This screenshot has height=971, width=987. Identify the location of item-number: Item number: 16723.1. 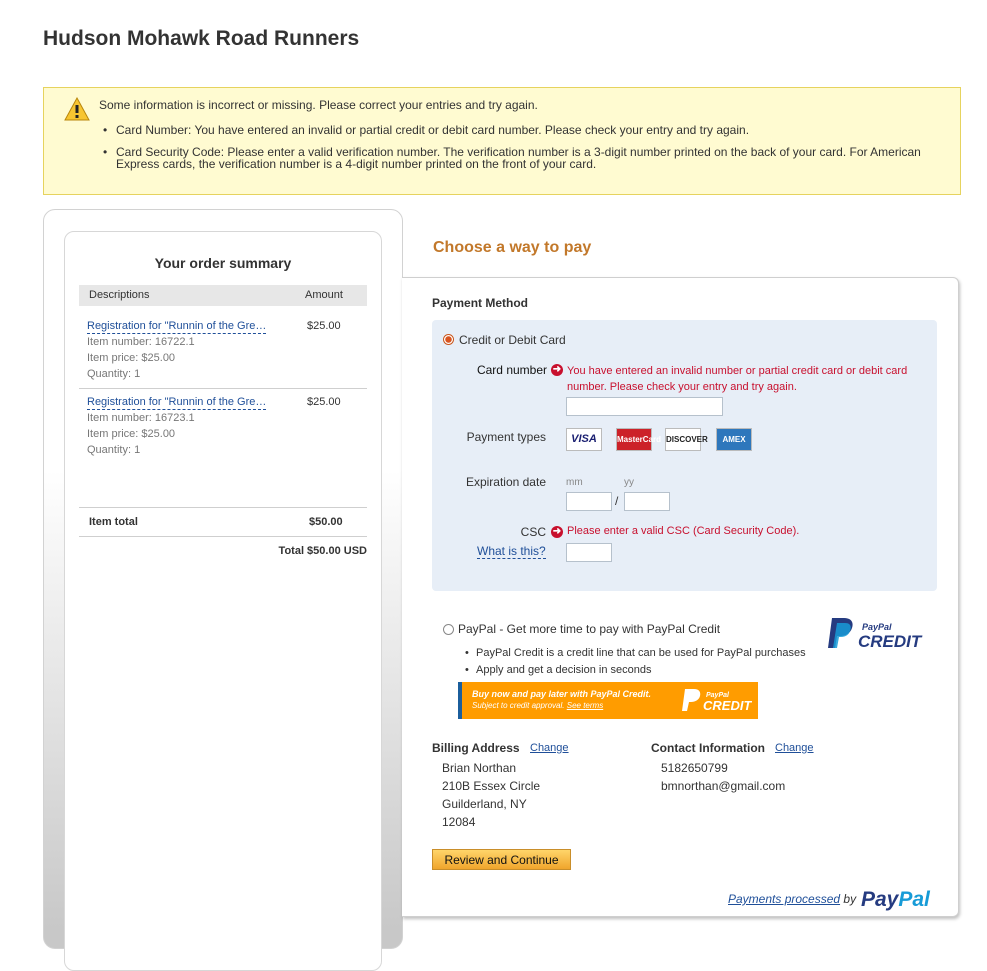
(141, 418).